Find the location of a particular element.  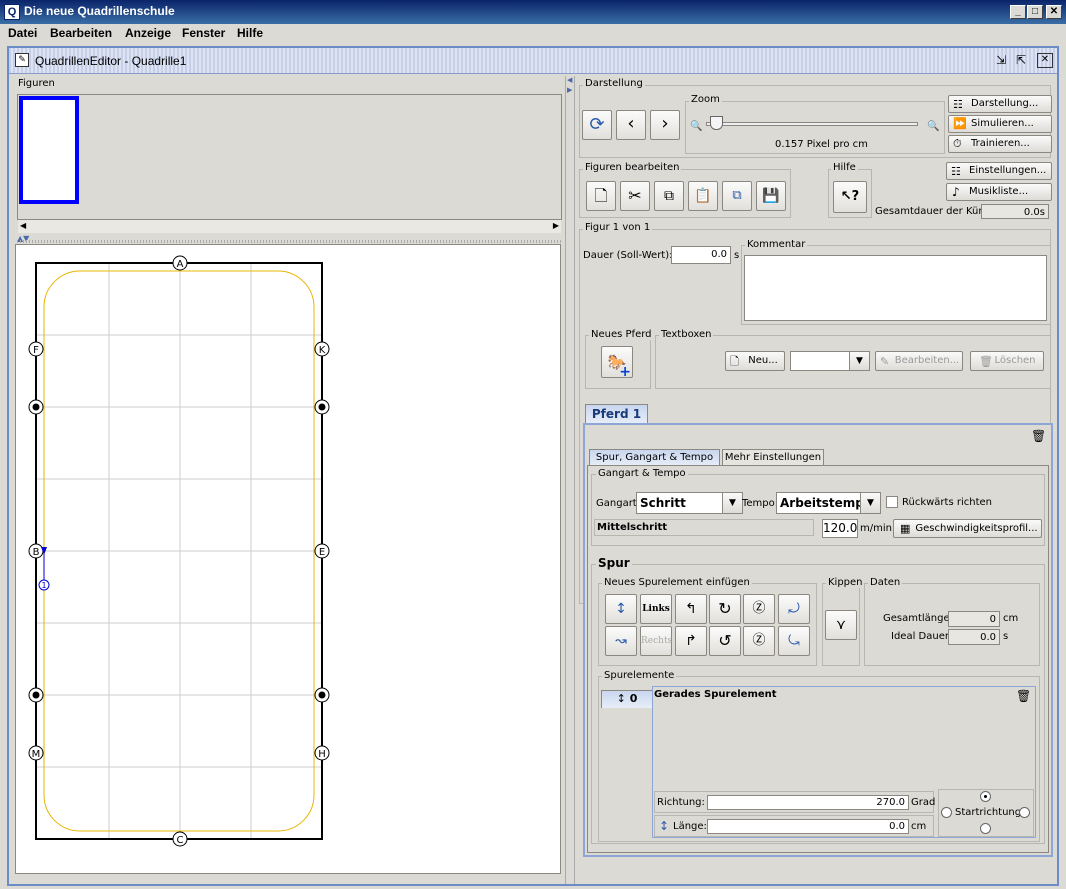

rechts-button: Rechts is located at coordinates (656, 641).